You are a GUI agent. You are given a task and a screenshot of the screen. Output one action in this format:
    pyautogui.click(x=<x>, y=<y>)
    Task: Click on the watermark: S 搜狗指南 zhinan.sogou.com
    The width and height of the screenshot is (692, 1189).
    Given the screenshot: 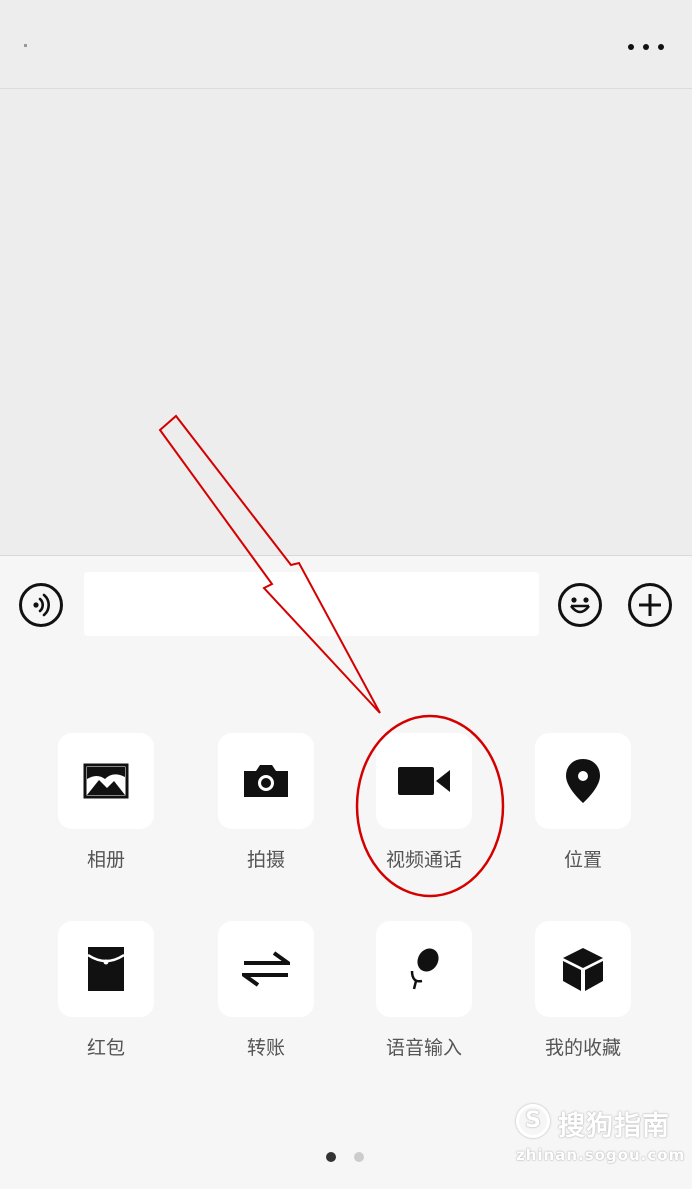 What is the action you would take?
    pyautogui.click(x=600, y=1135)
    